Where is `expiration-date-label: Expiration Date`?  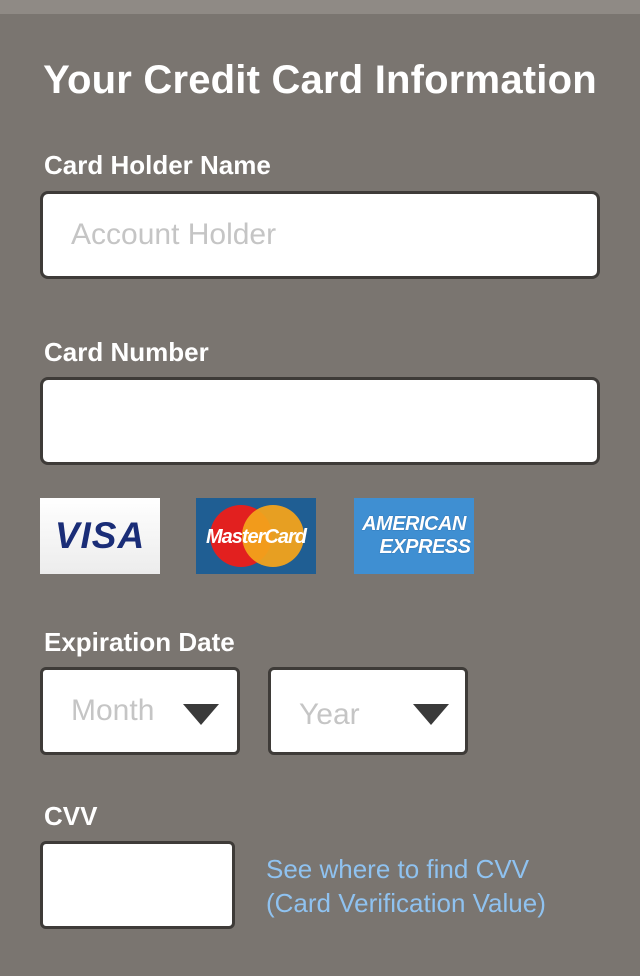 expiration-date-label: Expiration Date is located at coordinates (139, 642).